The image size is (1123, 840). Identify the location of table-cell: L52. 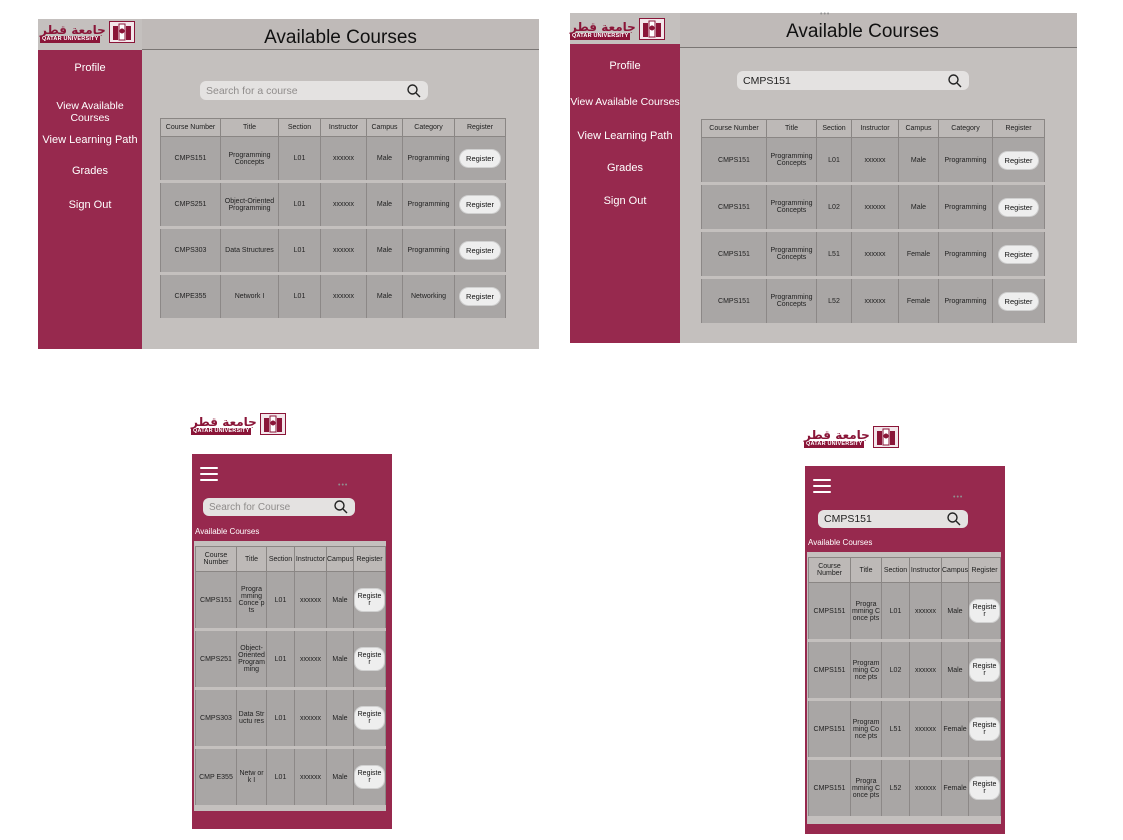
(834, 301).